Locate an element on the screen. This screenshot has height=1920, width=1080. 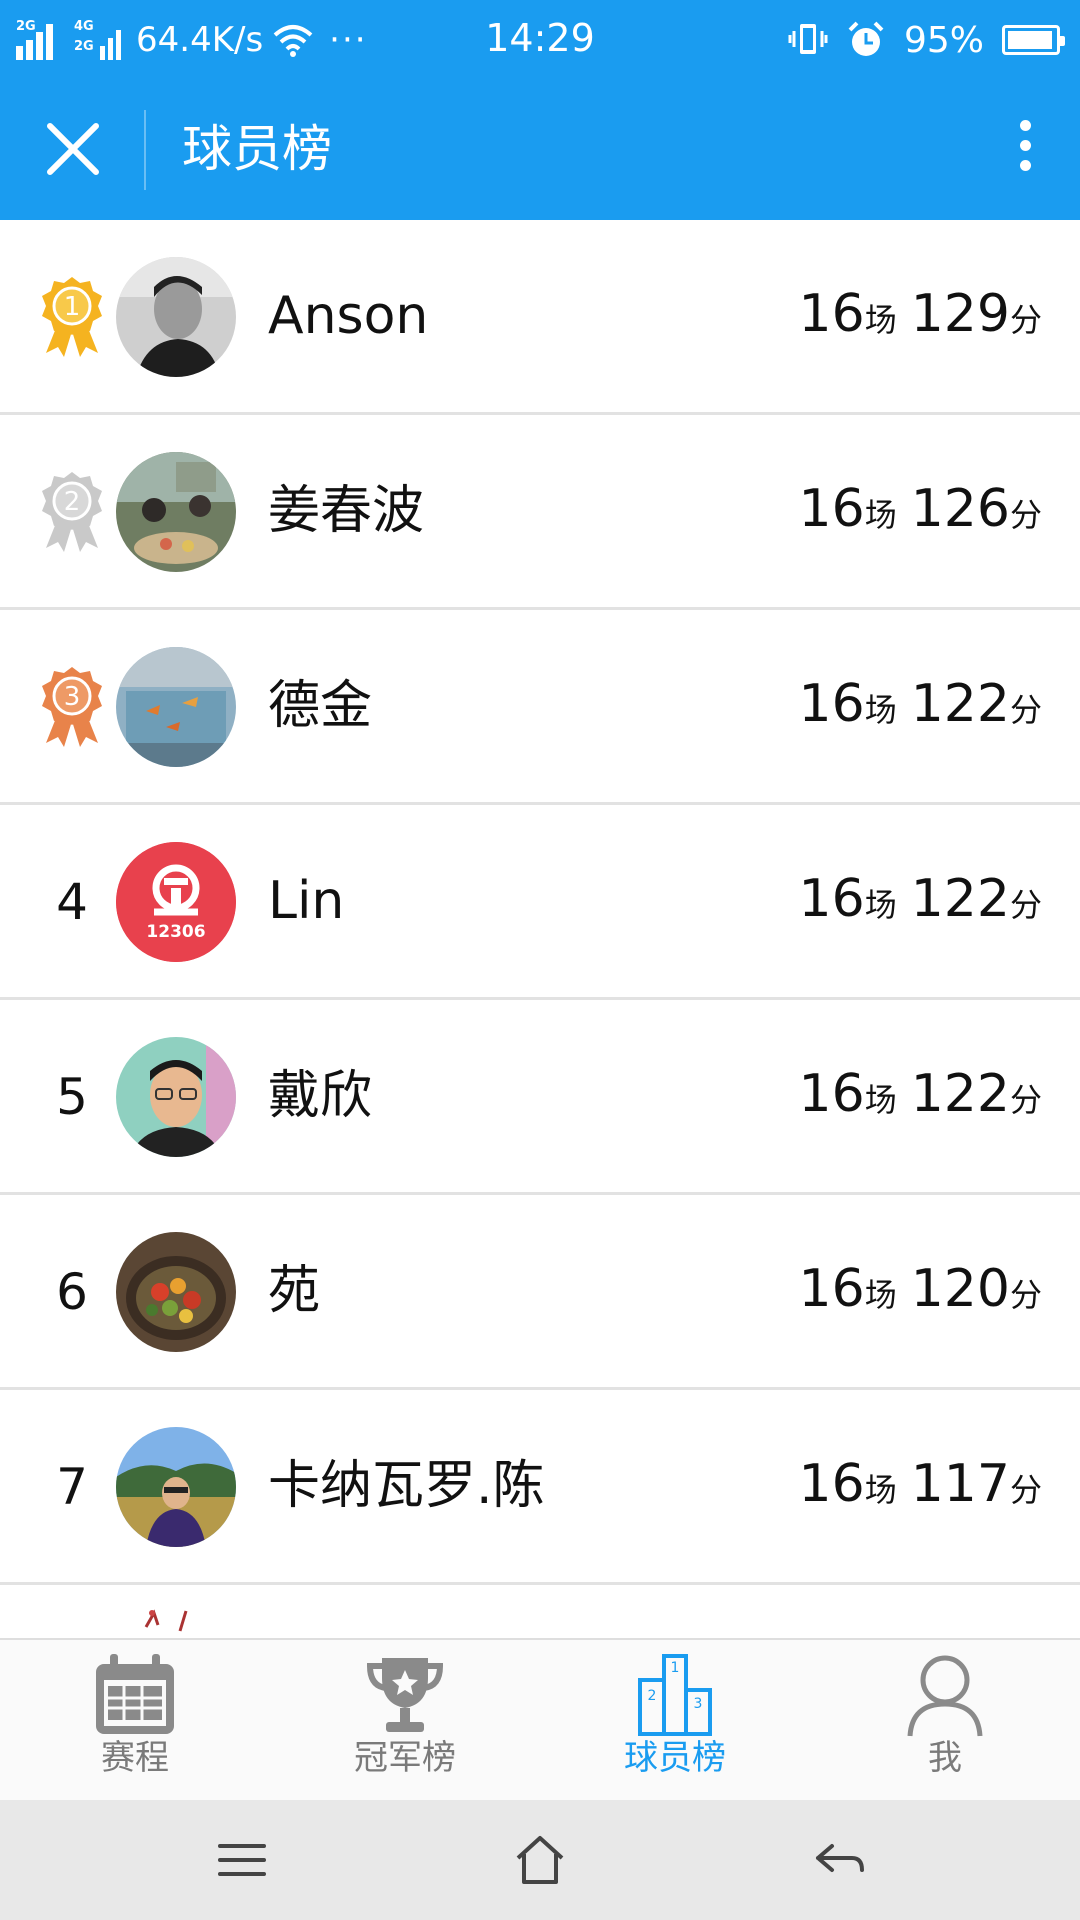
rank-number: 6 is located at coordinates (72, 1292).